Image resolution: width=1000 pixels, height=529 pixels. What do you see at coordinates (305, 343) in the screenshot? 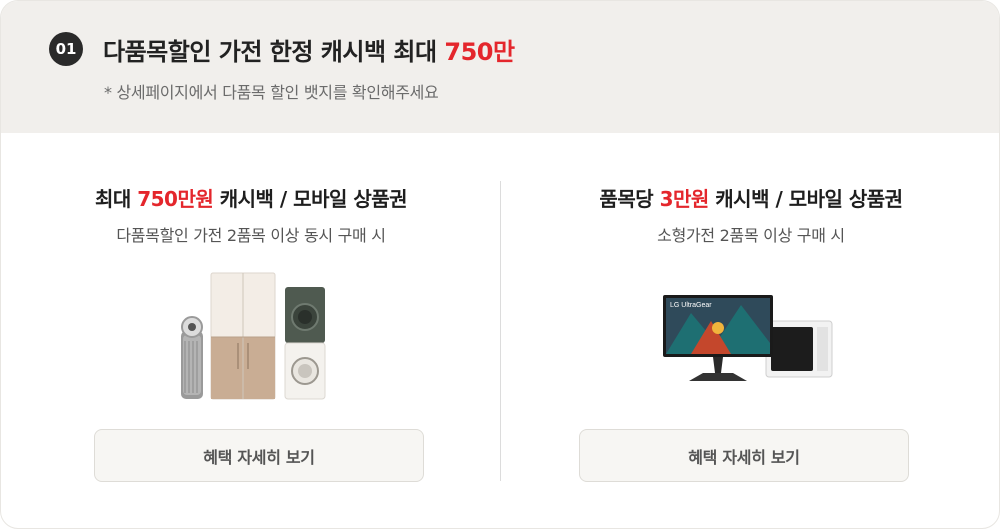
I see `washer-dryer-icon` at bounding box center [305, 343].